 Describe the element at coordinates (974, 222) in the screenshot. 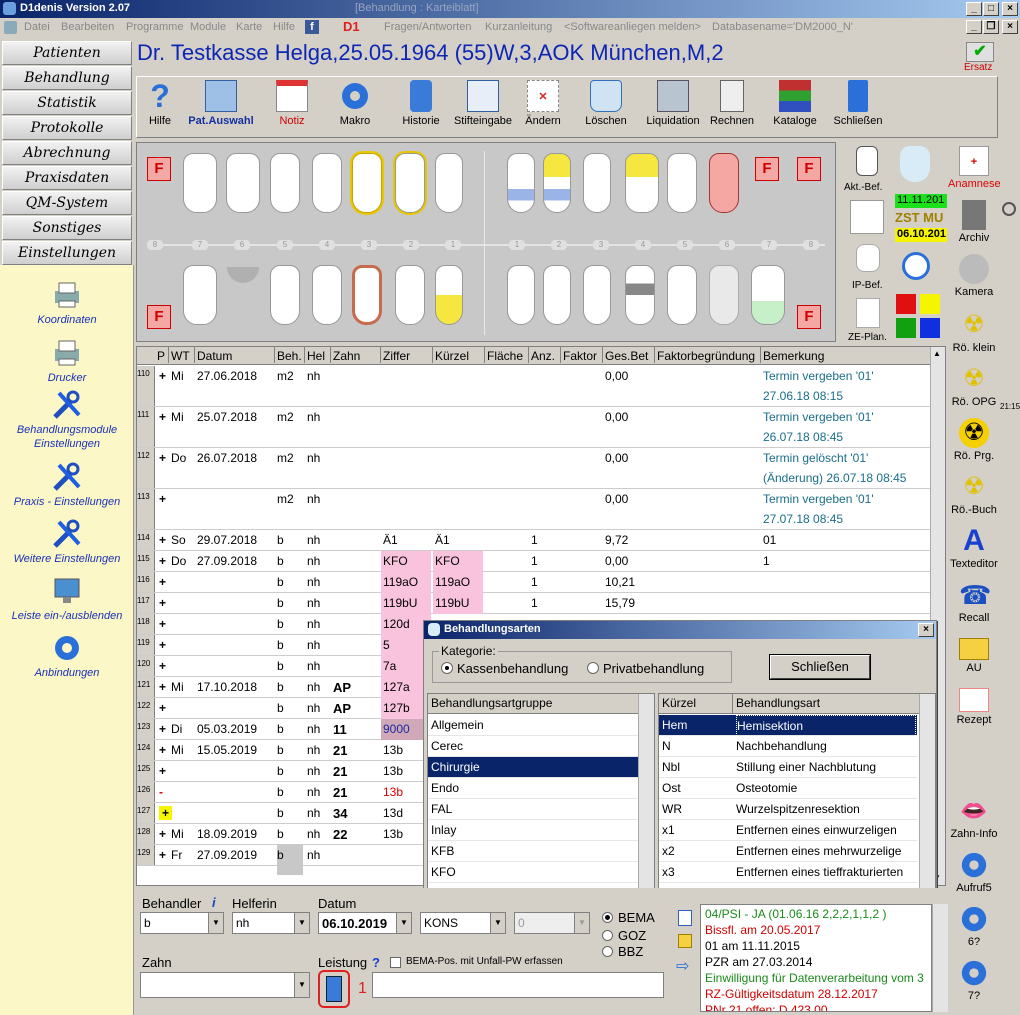

I see `btn-archiv: Archiv` at that location.